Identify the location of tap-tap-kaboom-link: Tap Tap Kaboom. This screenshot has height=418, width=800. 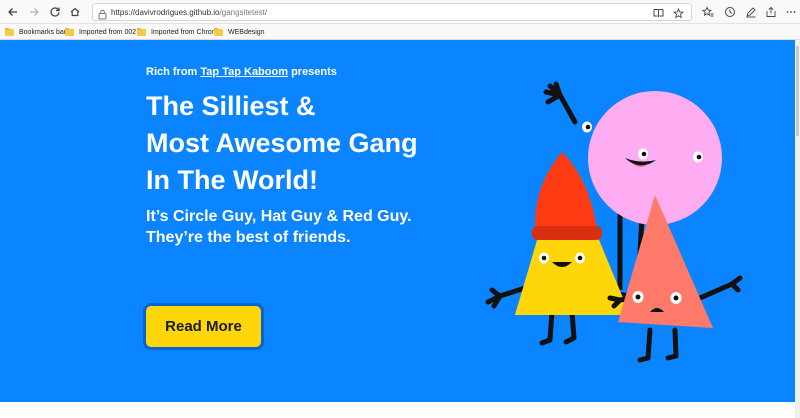
(244, 72).